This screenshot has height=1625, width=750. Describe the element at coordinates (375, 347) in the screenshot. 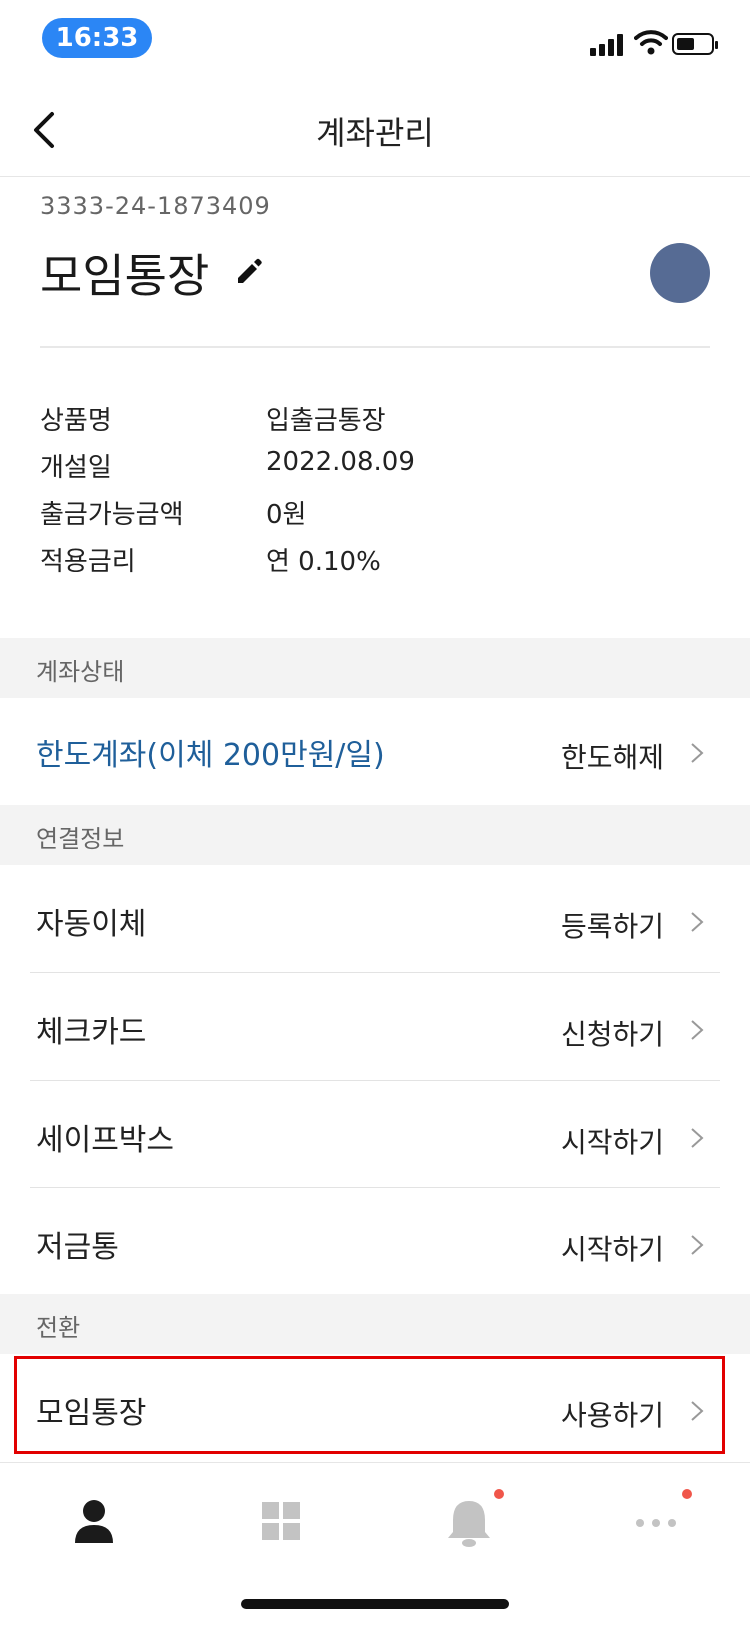

I see `divider` at that location.